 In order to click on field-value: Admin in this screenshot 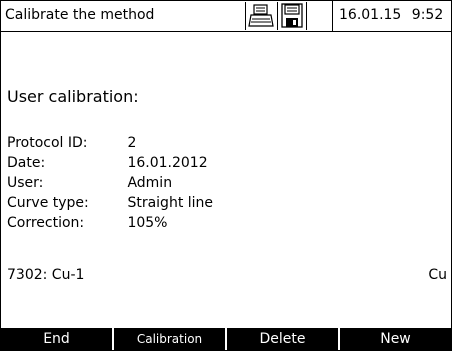, I will do `click(150, 183)`.